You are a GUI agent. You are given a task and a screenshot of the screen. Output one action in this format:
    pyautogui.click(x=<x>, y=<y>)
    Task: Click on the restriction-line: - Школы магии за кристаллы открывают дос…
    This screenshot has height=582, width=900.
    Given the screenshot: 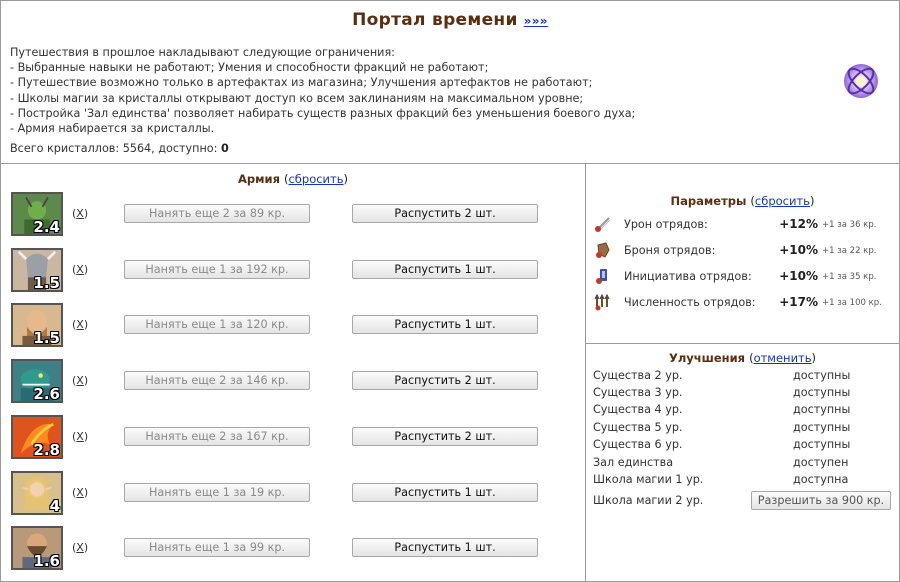 What is the action you would take?
    pyautogui.click(x=297, y=98)
    